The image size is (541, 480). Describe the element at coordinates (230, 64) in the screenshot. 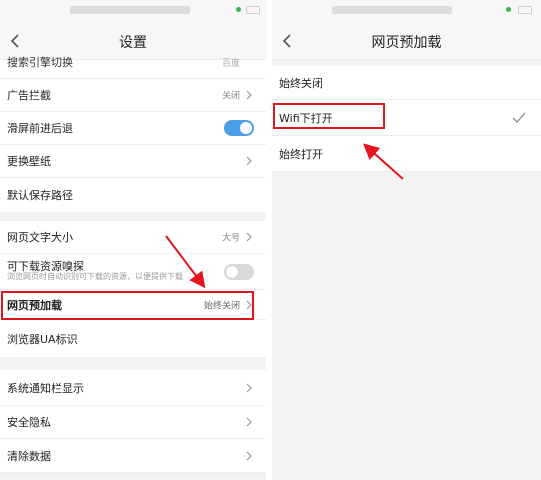

I see `row-value: 百度` at that location.